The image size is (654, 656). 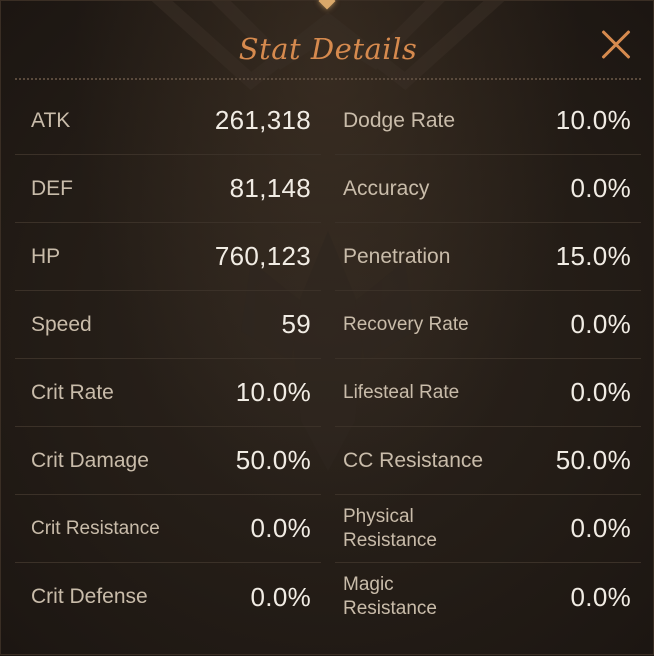 I want to click on stat-row-hp: HP 760,123, so click(x=168, y=257).